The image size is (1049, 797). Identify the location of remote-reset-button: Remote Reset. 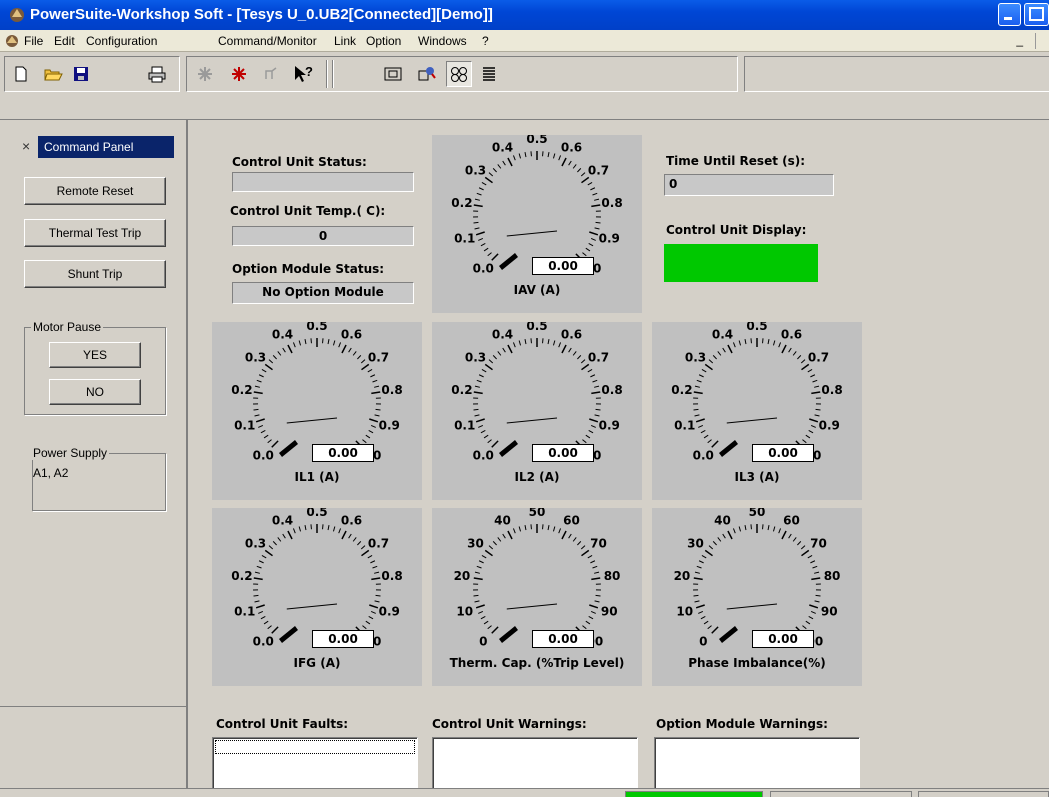
(95, 191).